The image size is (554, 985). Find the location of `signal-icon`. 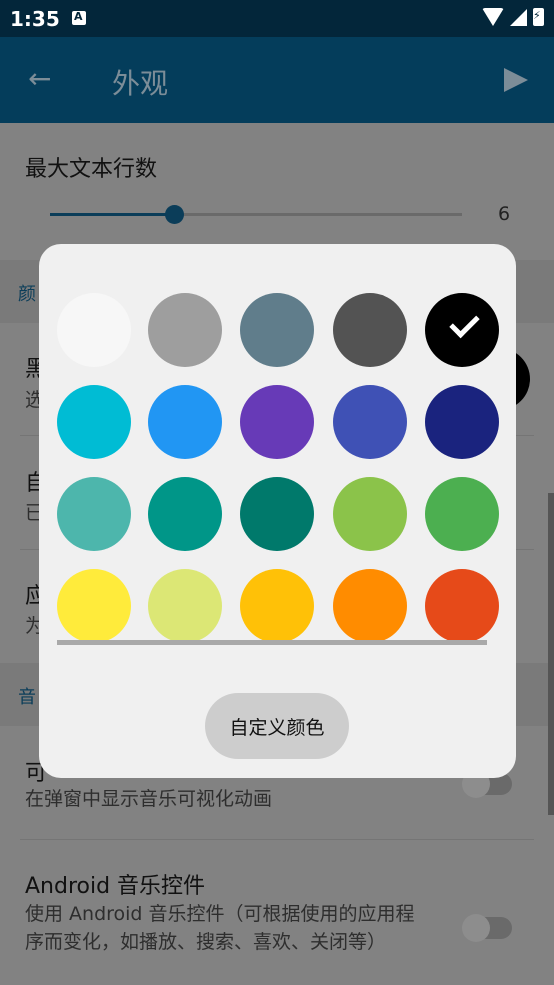

signal-icon is located at coordinates (518, 17).